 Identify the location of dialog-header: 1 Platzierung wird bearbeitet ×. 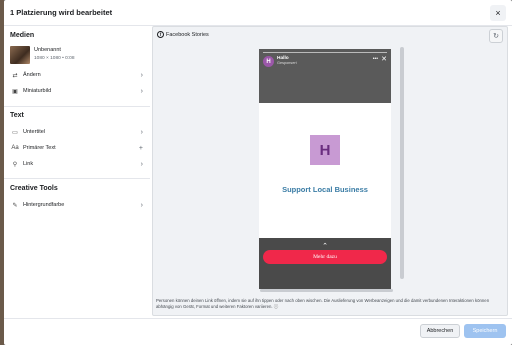
(258, 13).